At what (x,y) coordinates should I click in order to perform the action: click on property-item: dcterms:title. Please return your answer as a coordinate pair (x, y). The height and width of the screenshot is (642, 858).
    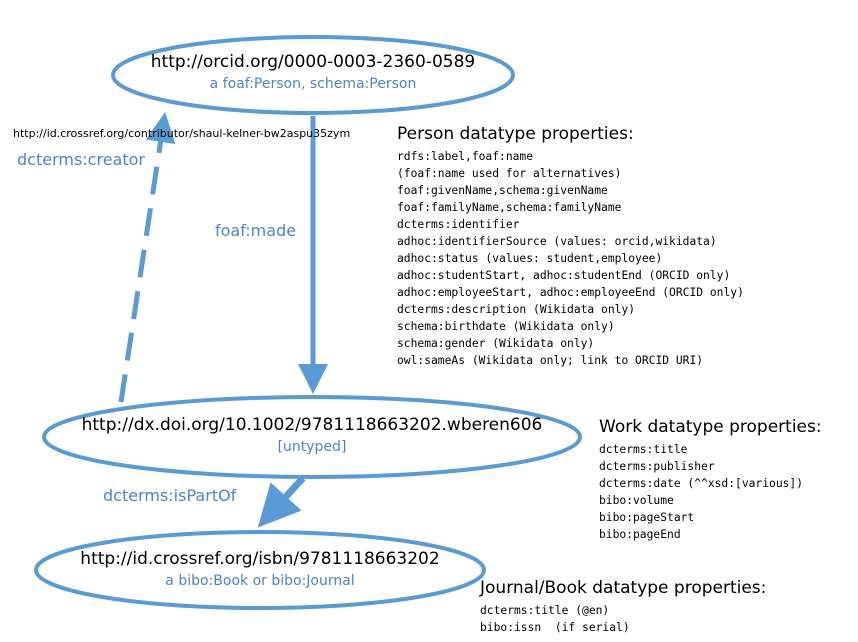
    Looking at the image, I should click on (643, 449).